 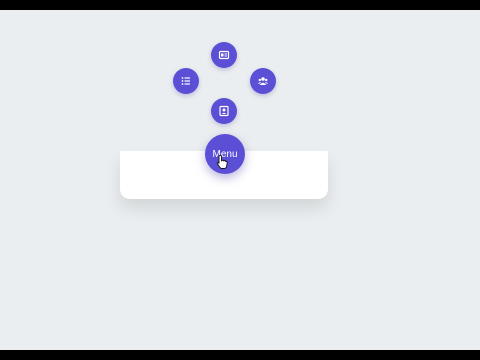 I want to click on menu-item-users, so click(x=263, y=81).